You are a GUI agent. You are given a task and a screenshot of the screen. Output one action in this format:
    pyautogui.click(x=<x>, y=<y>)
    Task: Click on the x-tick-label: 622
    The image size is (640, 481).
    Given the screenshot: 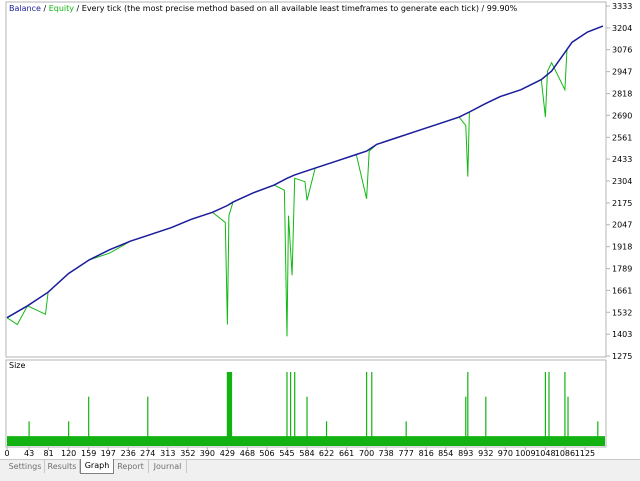 What is the action you would take?
    pyautogui.click(x=326, y=453)
    